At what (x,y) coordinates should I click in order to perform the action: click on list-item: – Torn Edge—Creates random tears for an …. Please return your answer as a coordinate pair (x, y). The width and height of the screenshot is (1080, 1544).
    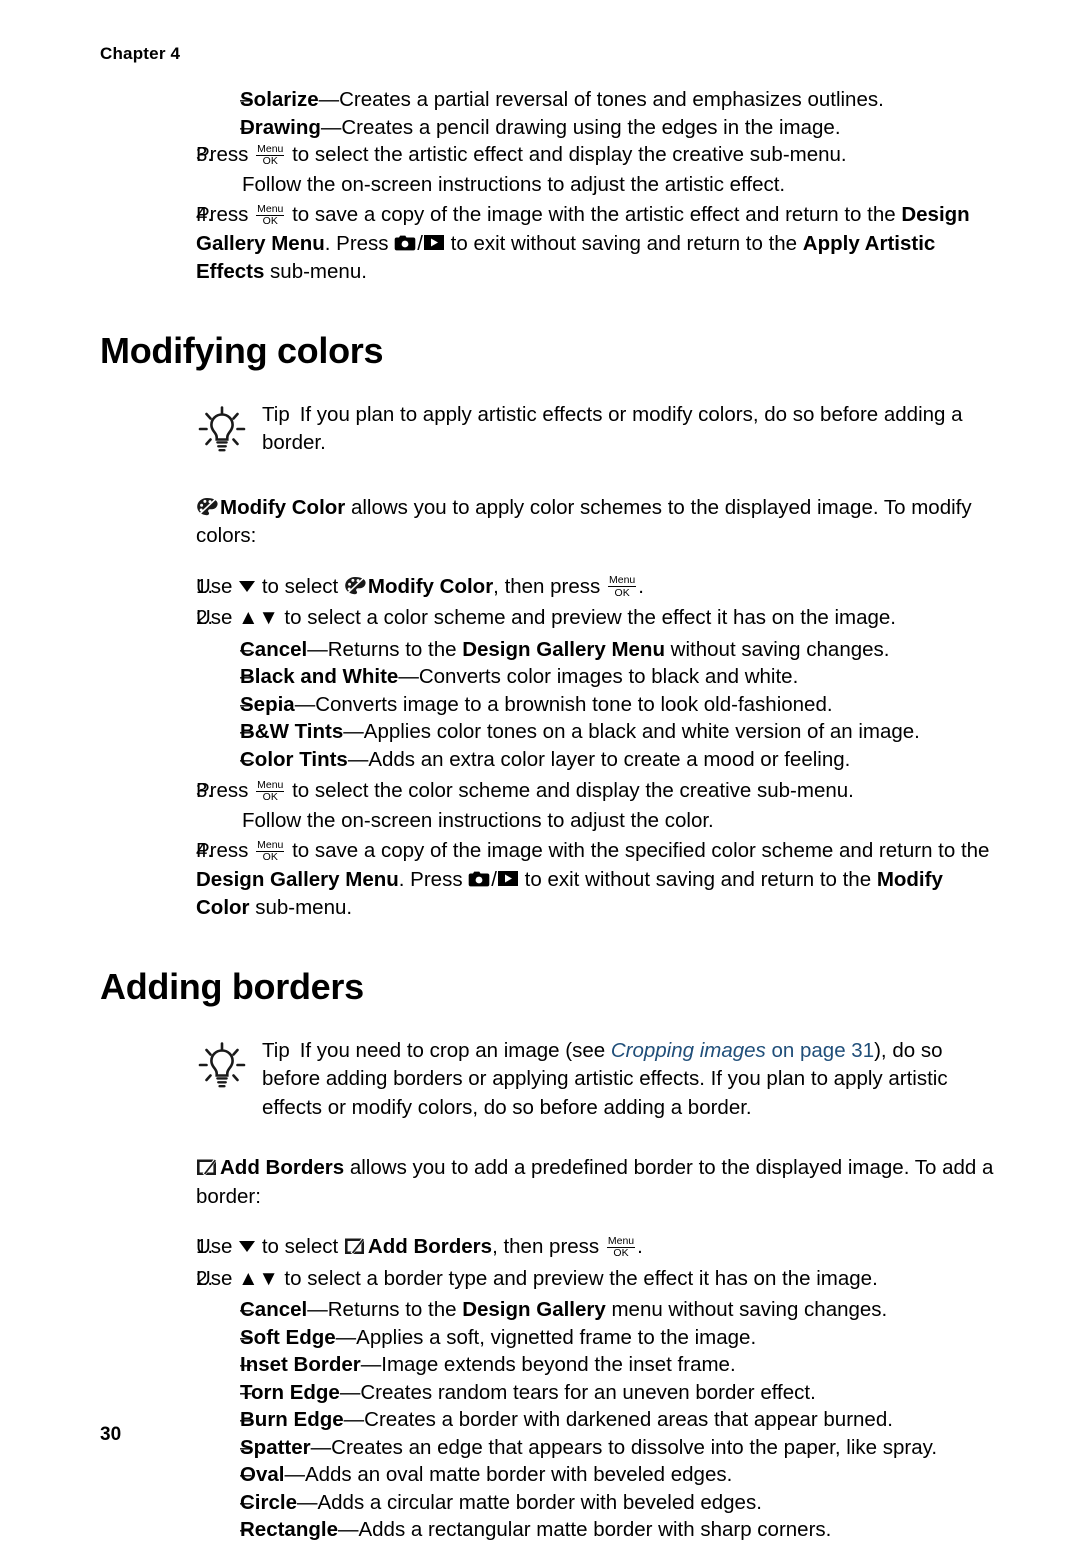
    Looking at the image, I should click on (550, 1393).